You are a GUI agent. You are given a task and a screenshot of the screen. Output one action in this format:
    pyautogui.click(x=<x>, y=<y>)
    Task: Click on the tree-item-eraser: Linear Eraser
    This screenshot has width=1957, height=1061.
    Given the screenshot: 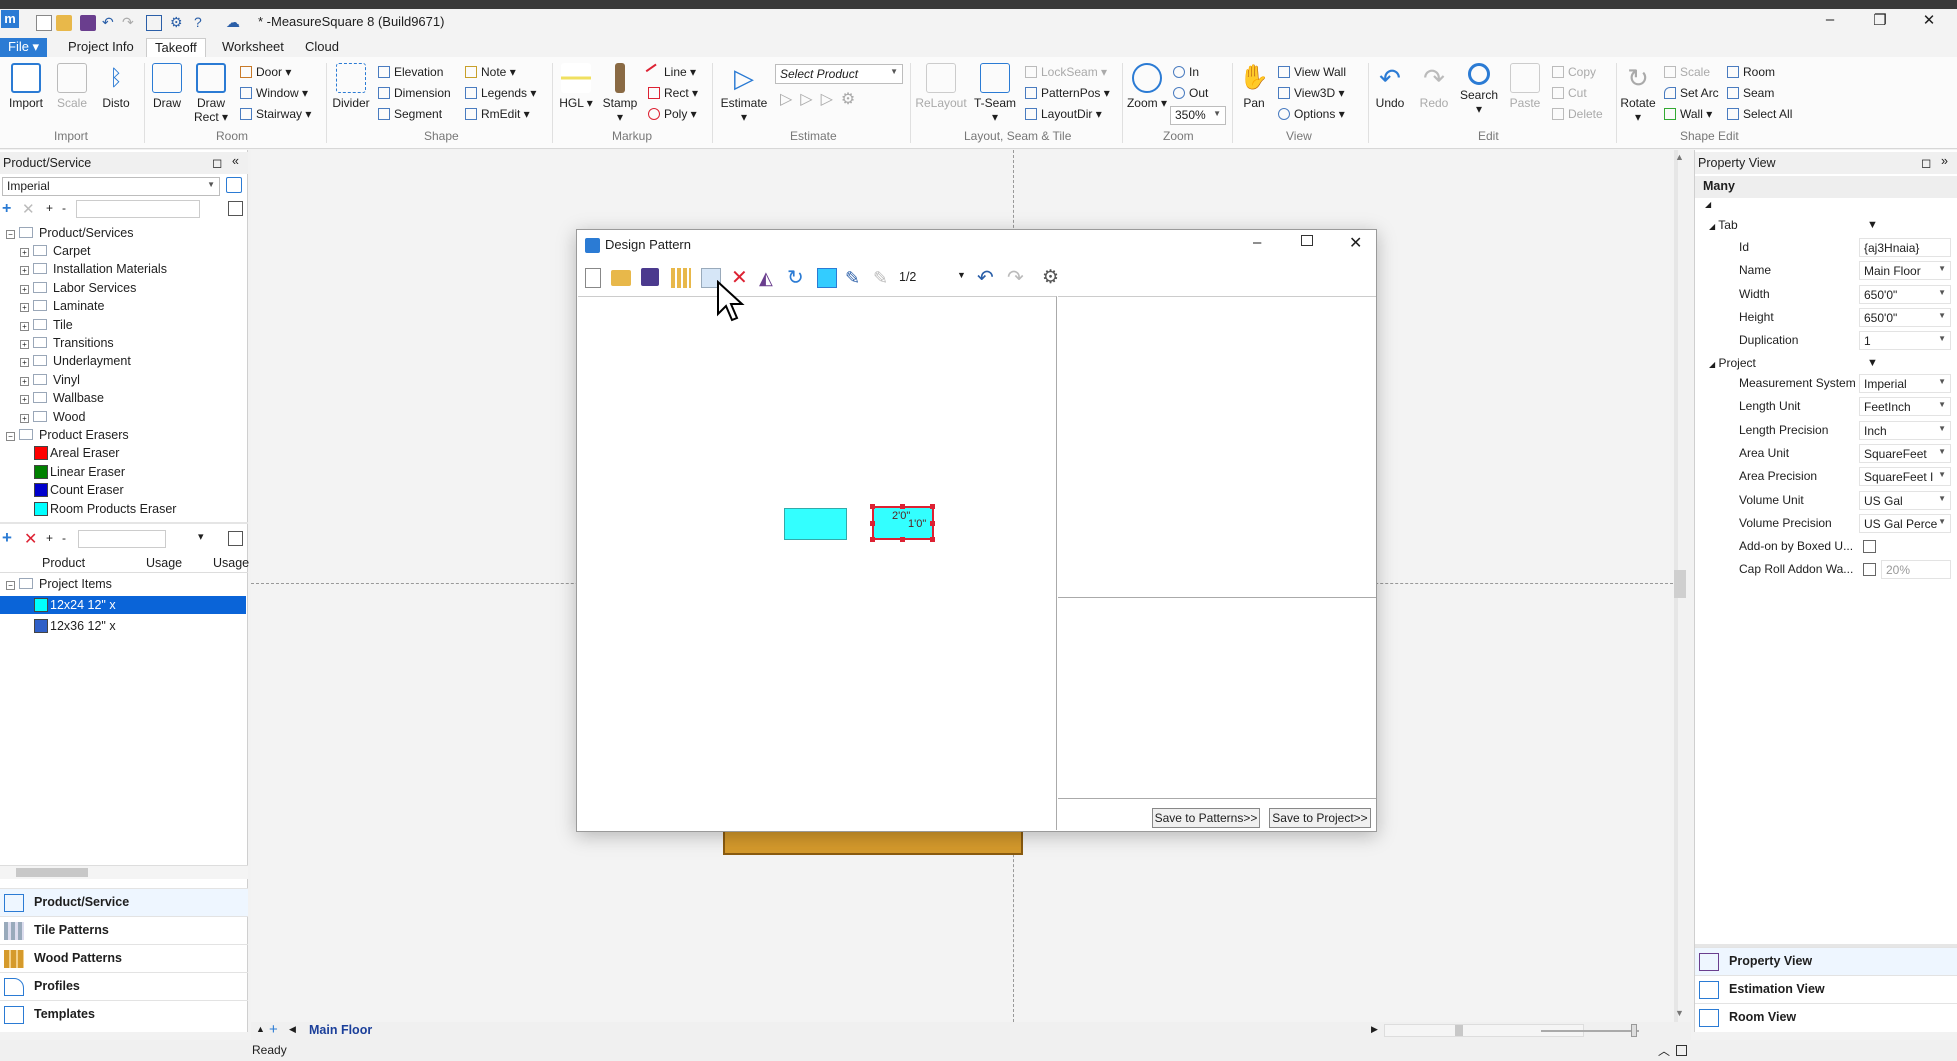 What is the action you would take?
    pyautogui.click(x=79, y=472)
    